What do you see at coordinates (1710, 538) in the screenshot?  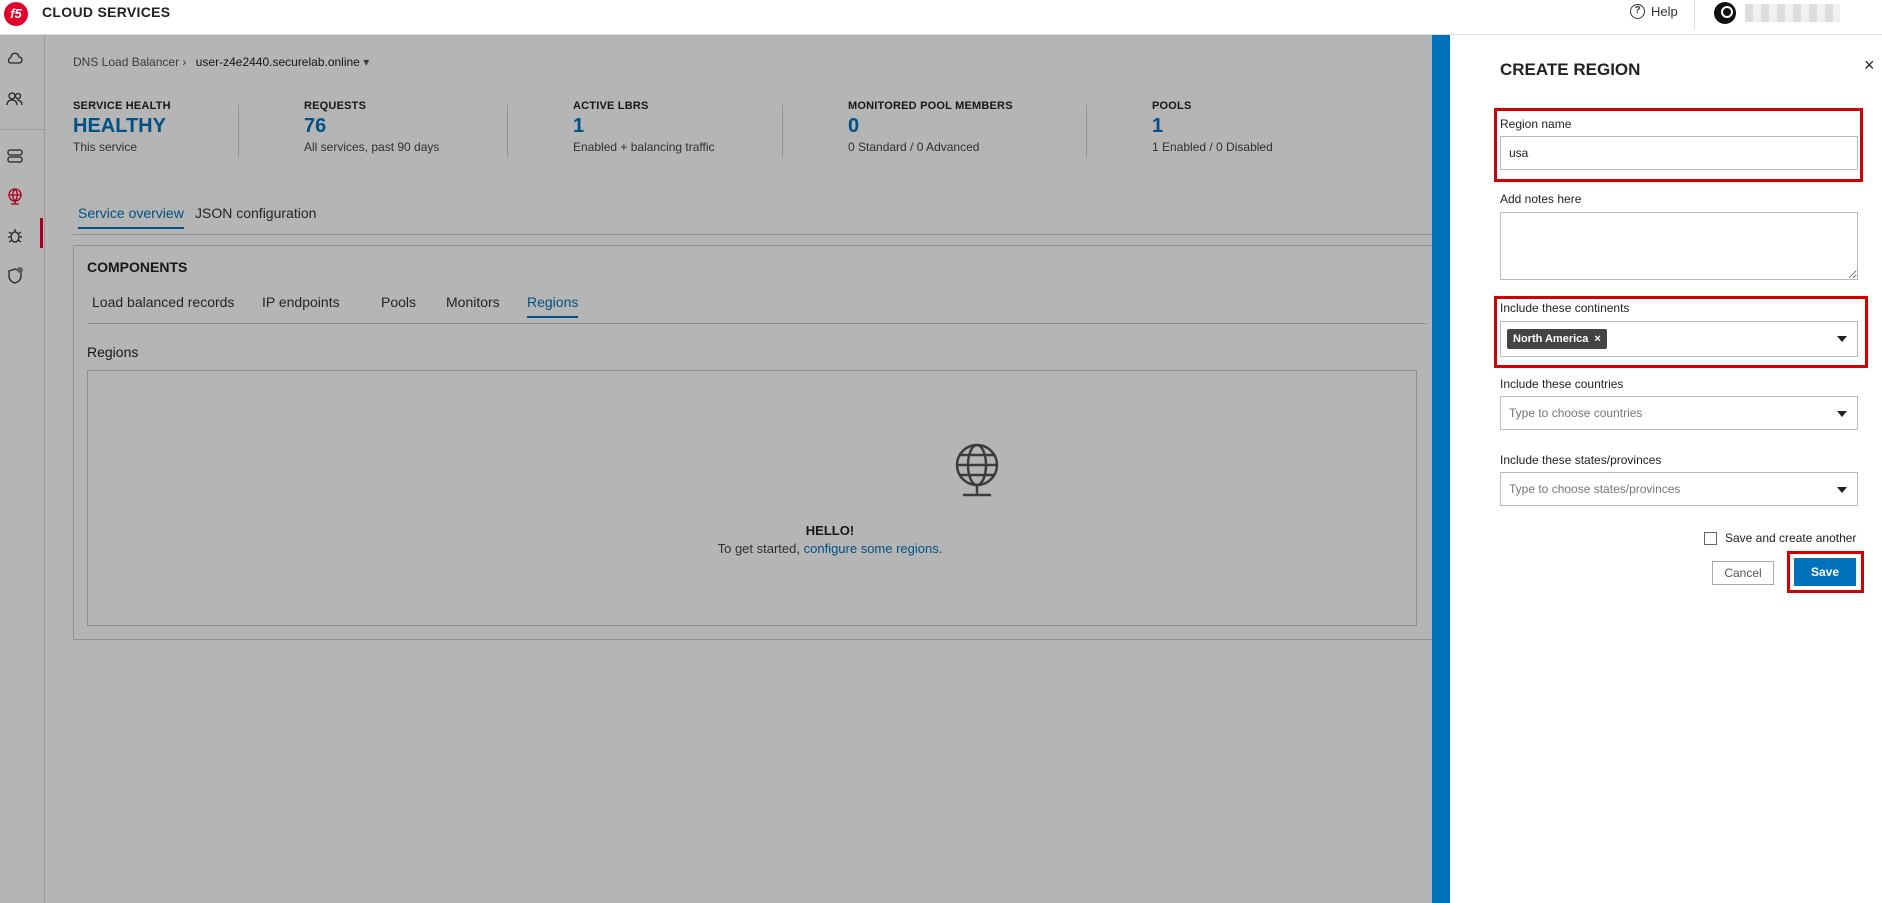 I see `save-another-checkbox` at bounding box center [1710, 538].